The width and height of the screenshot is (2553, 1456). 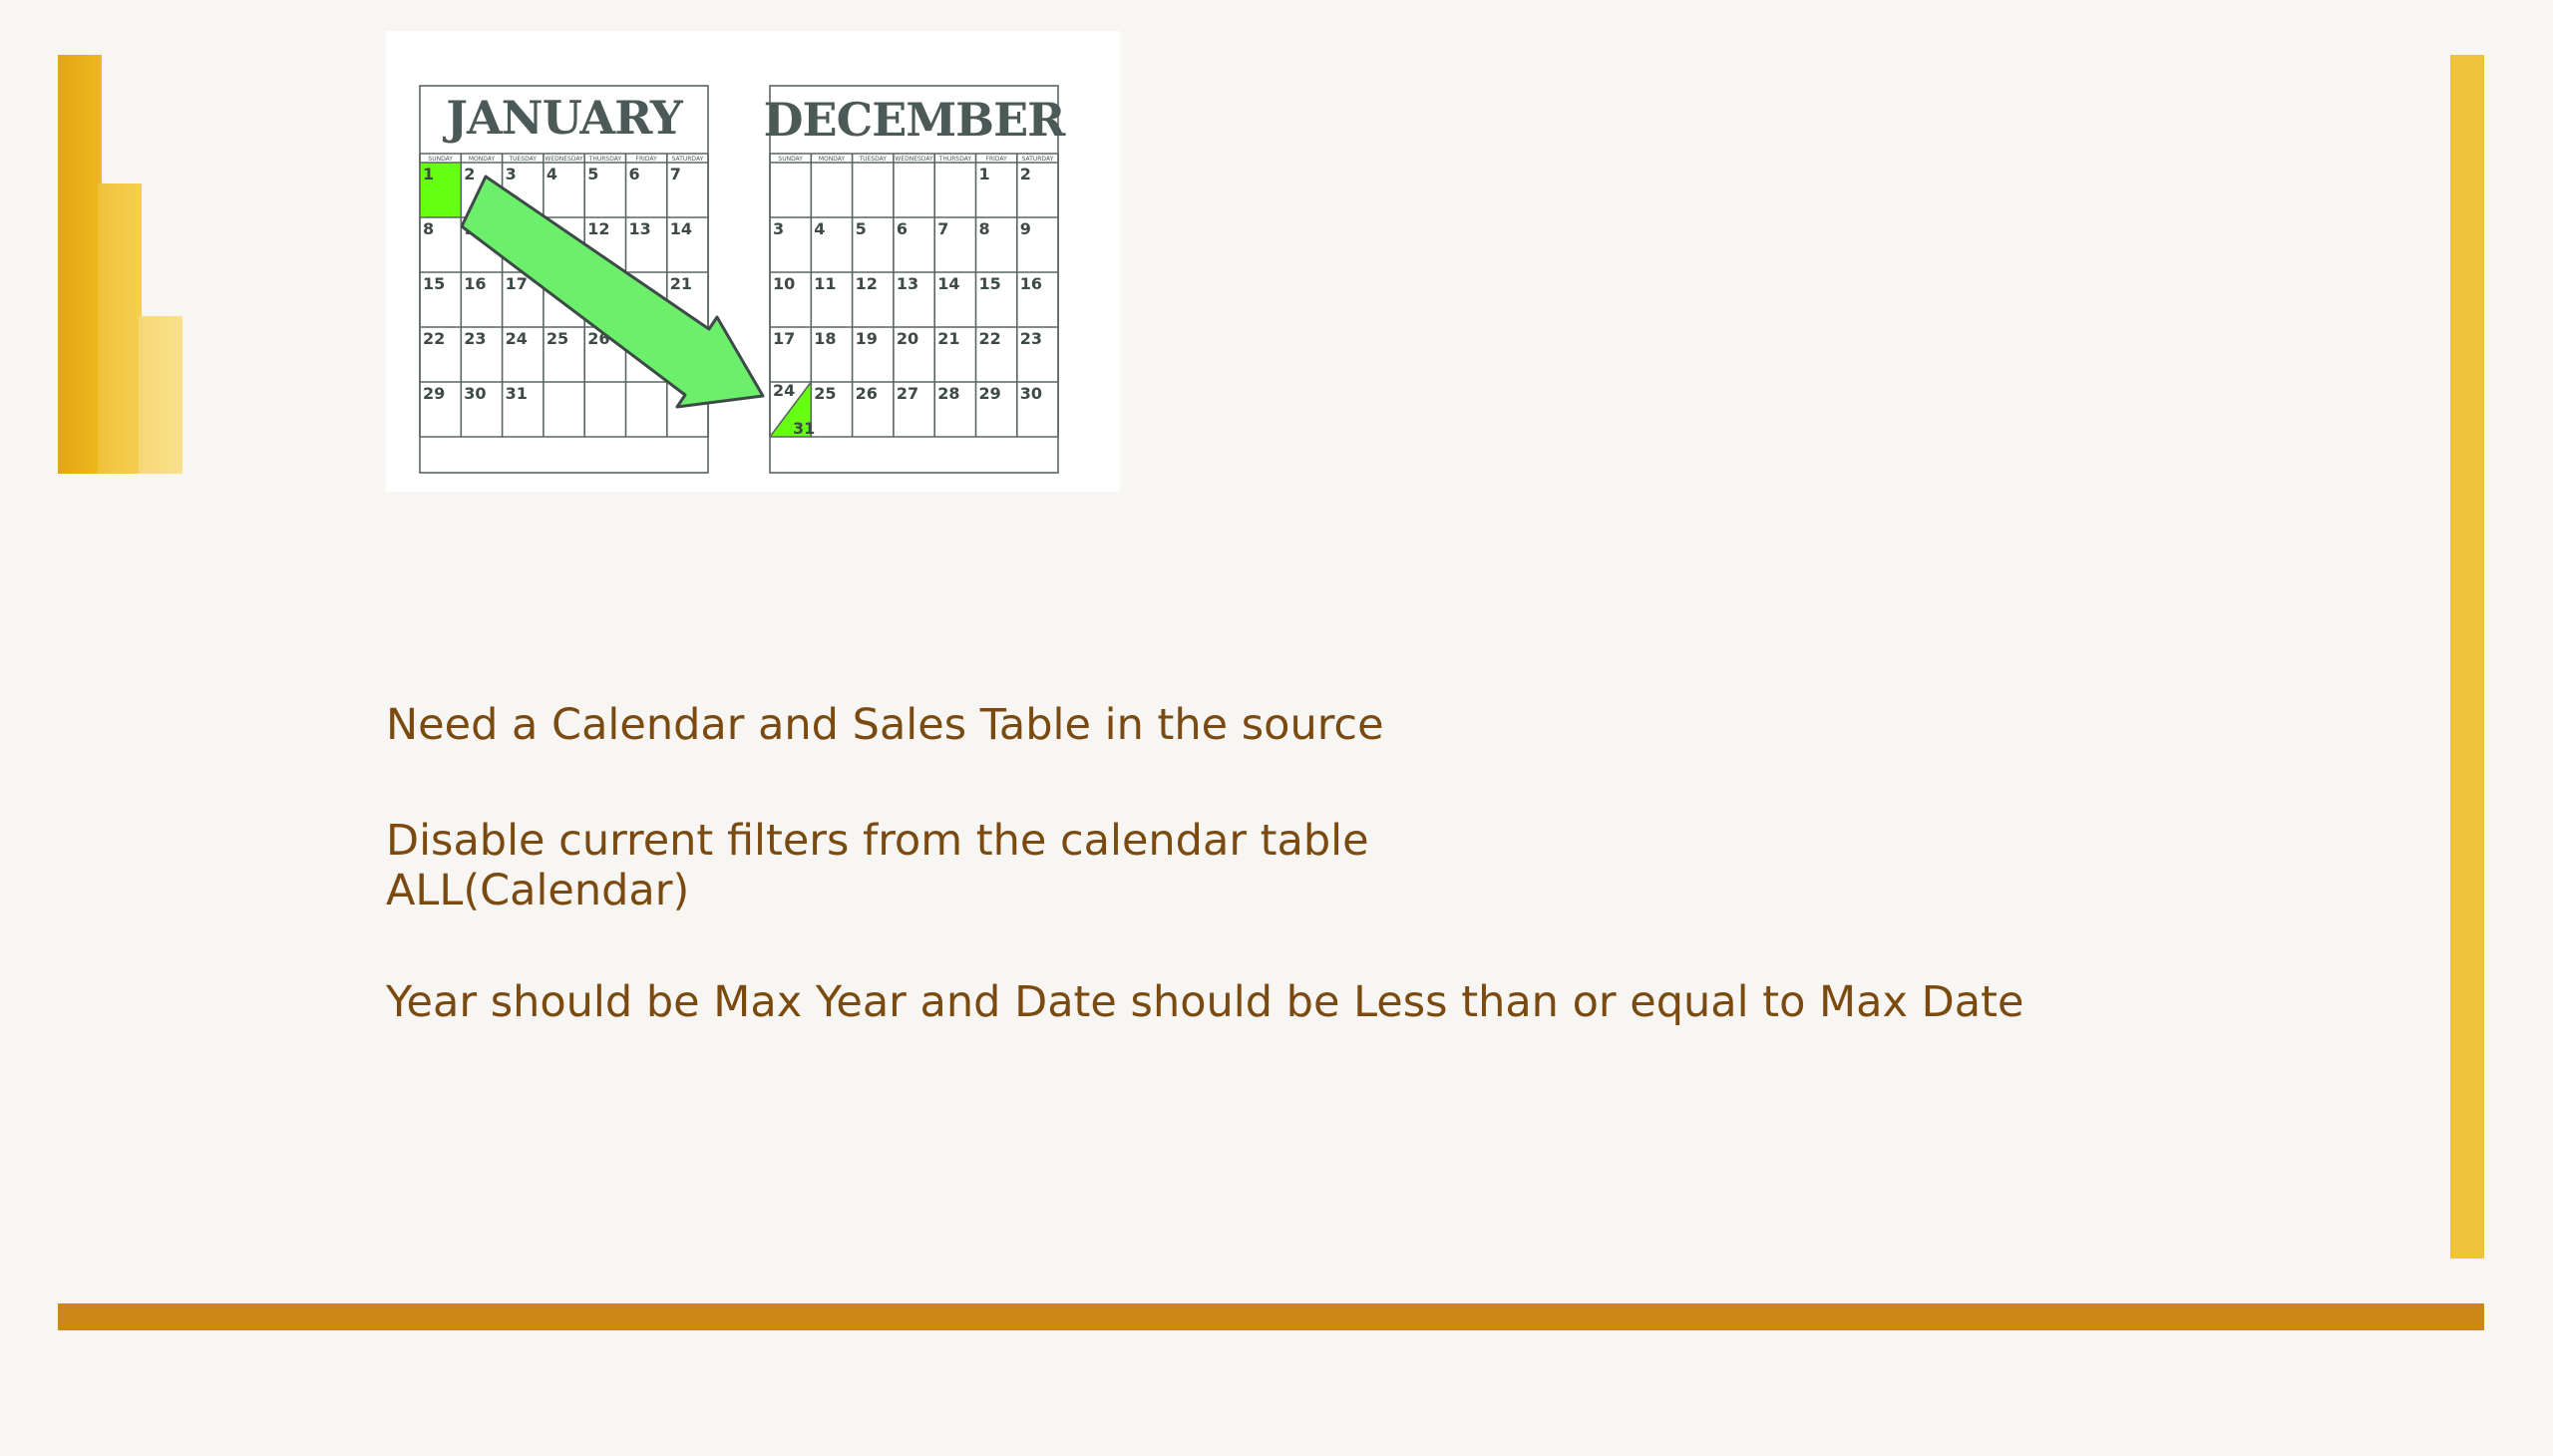 What do you see at coordinates (120, 328) in the screenshot?
I see `logo-bar-medium` at bounding box center [120, 328].